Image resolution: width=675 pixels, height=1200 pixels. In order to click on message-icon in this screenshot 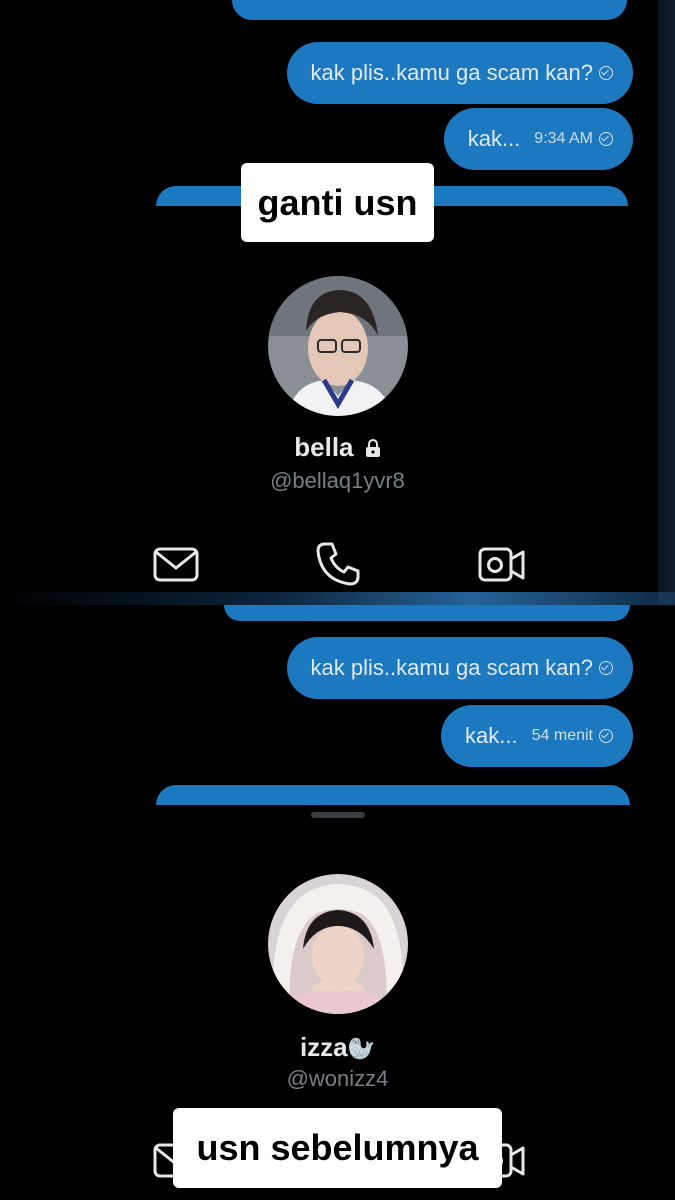, I will do `click(176, 565)`.